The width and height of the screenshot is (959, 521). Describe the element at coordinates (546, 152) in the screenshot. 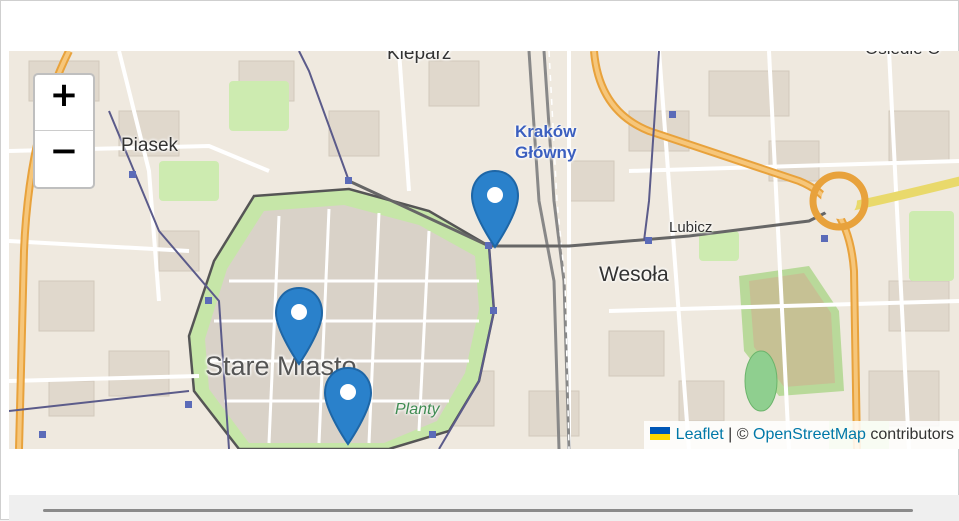

I see `station-name-line2: Główny` at that location.